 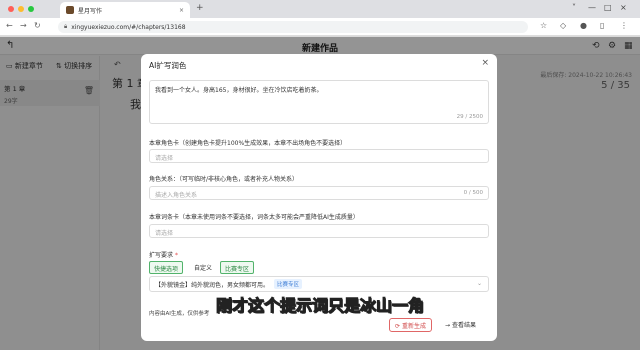 What do you see at coordinates (319, 306) in the screenshot?
I see `video-caption: 刚才这个提示词只是冰山一角` at bounding box center [319, 306].